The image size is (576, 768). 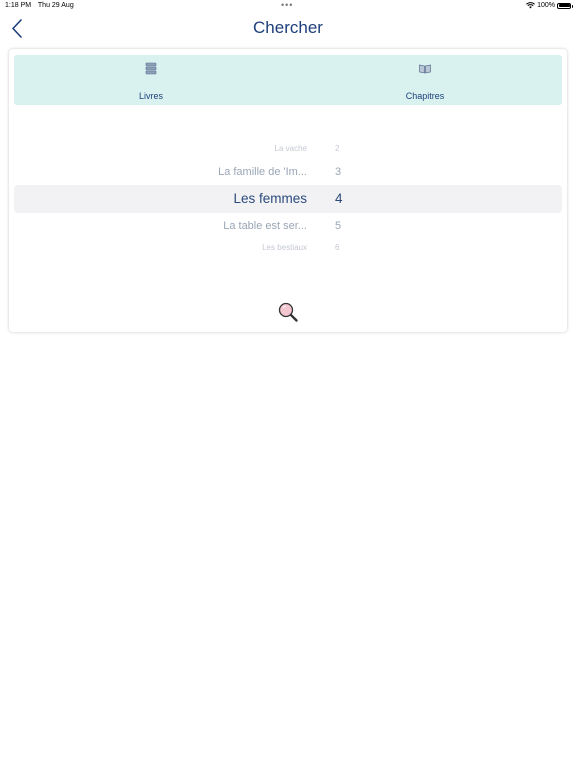 What do you see at coordinates (338, 226) in the screenshot?
I see `picker-row-number: 5` at bounding box center [338, 226].